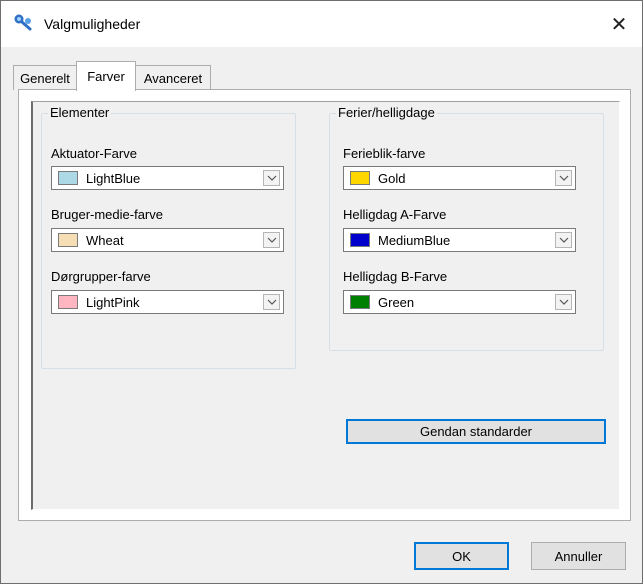  What do you see at coordinates (92, 24) in the screenshot?
I see `window-title: Valgmuligheder` at bounding box center [92, 24].